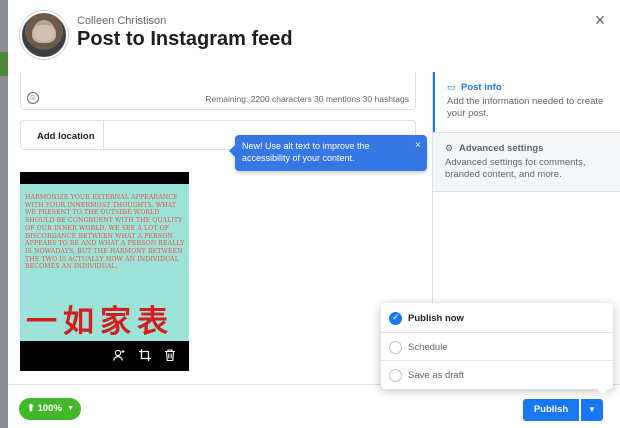 This screenshot has width=620, height=428. What do you see at coordinates (100, 322) in the screenshot?
I see `media-calligraphy: 一如家表` at bounding box center [100, 322].